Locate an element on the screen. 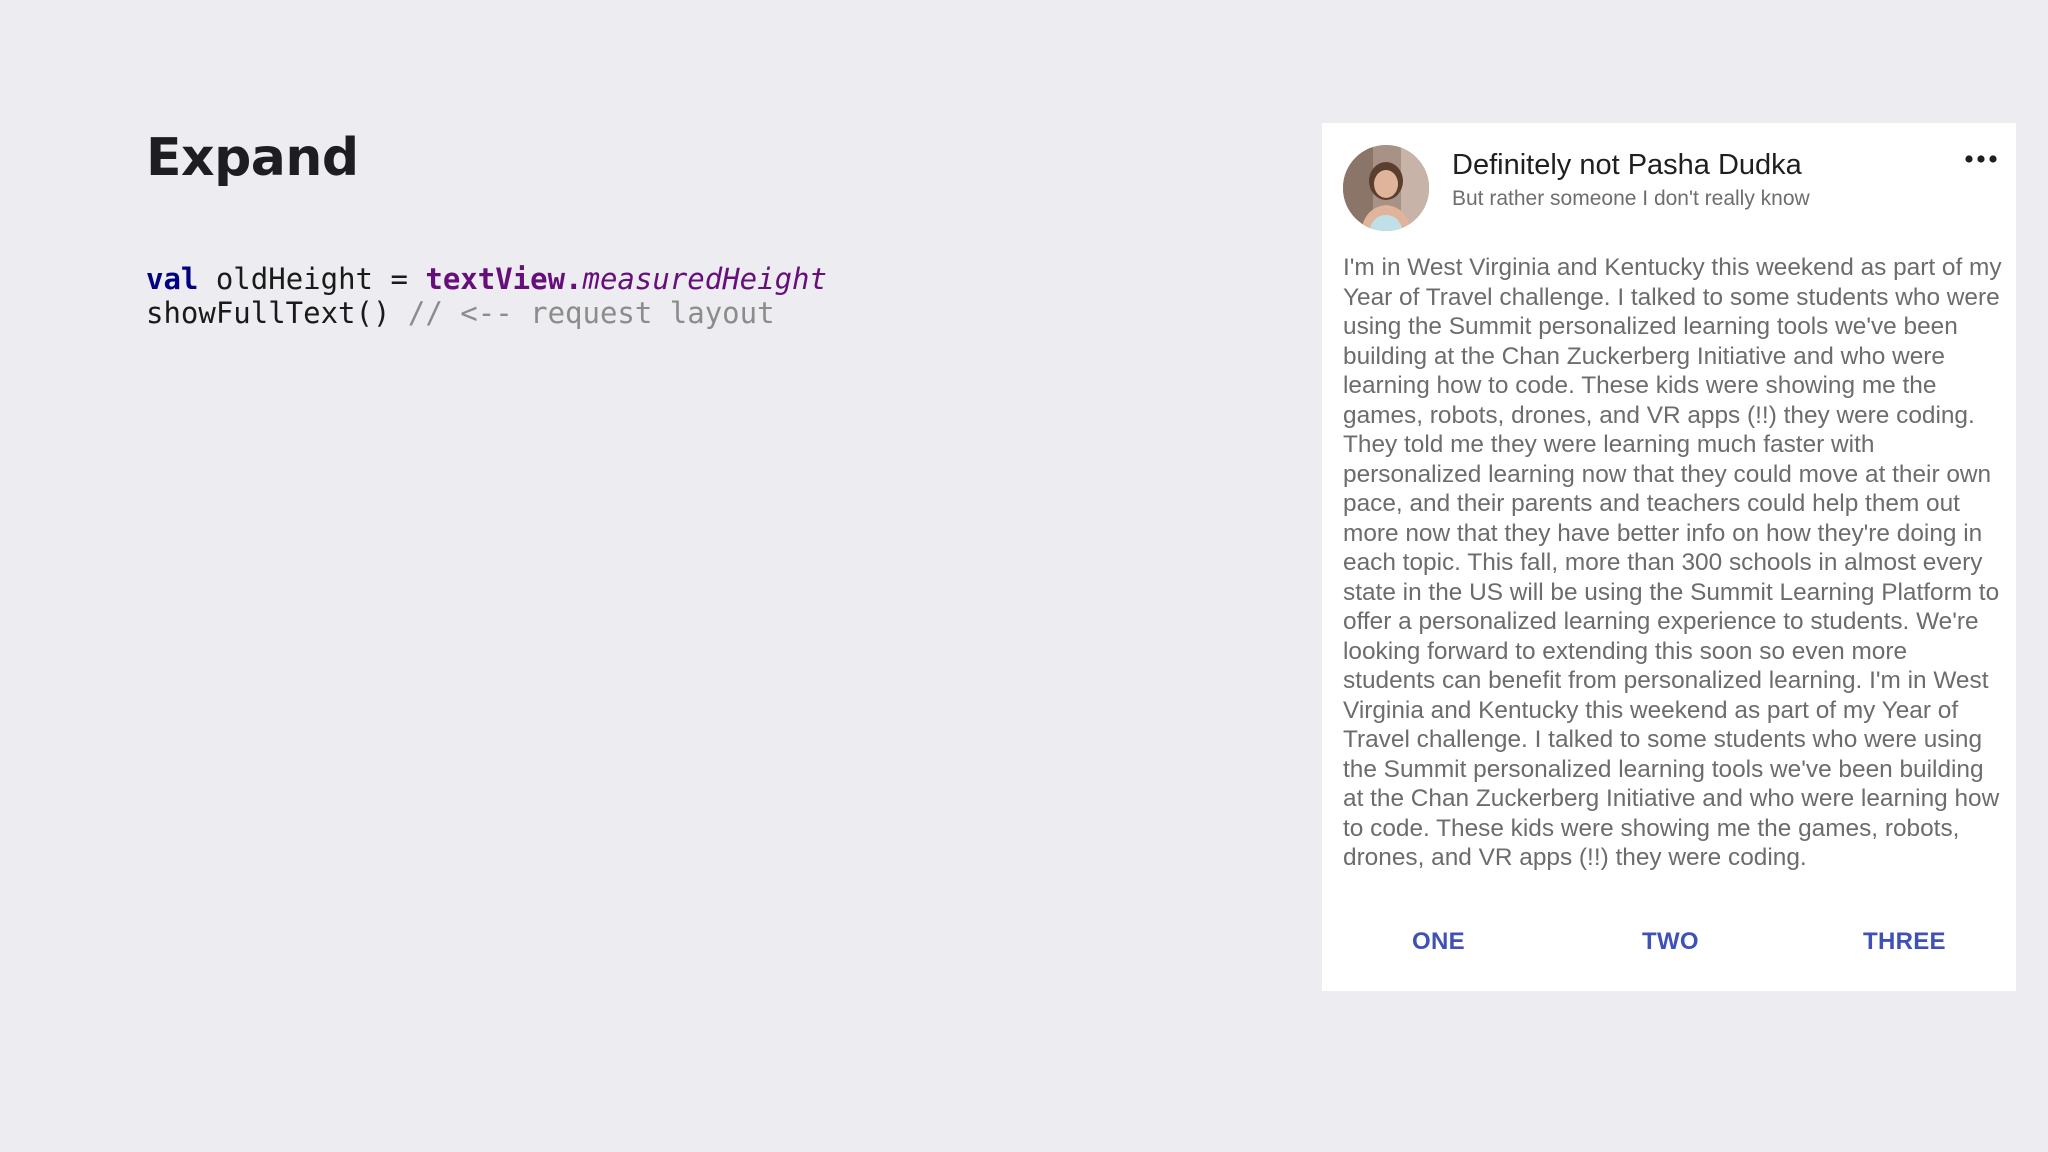 This screenshot has width=2048, height=1152. code-line-1: val oldHeight = textView.measuredHeight is located at coordinates (486, 279).